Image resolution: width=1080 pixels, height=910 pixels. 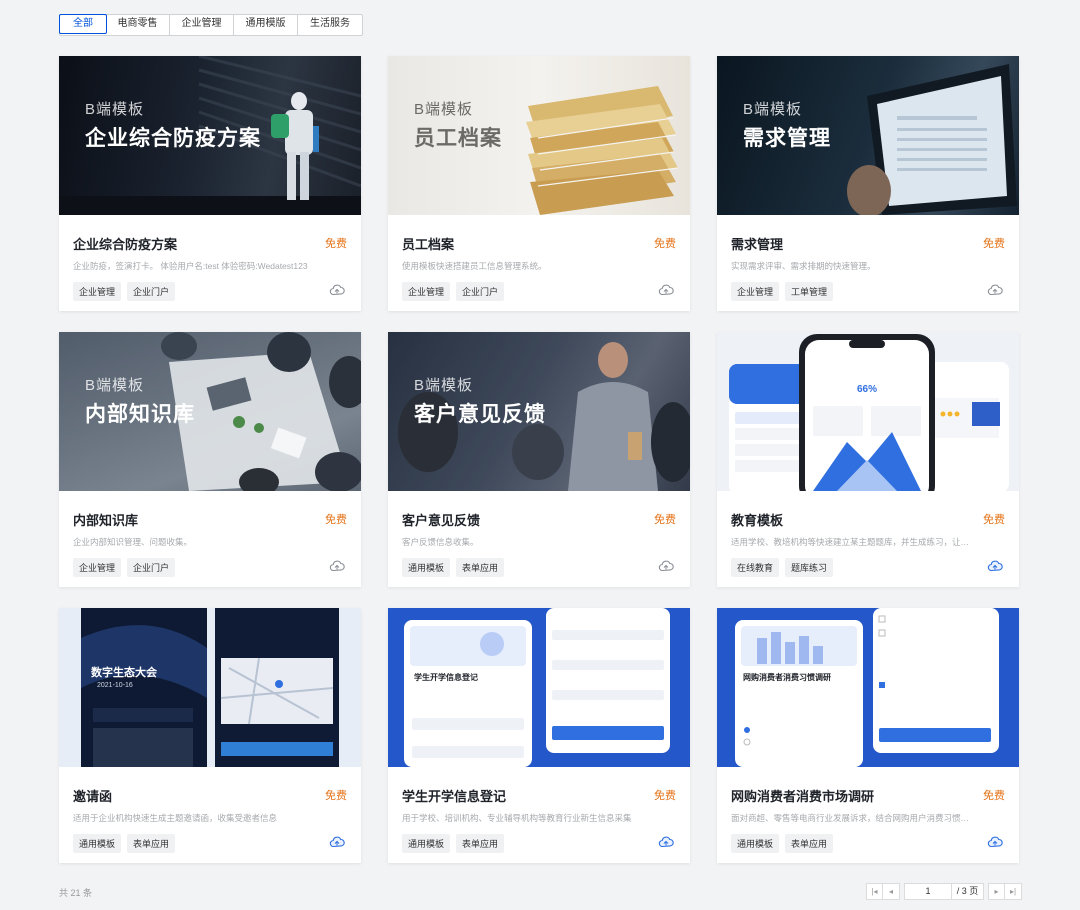 What do you see at coordinates (106, 520) in the screenshot?
I see `card-title: 内部知识库` at bounding box center [106, 520].